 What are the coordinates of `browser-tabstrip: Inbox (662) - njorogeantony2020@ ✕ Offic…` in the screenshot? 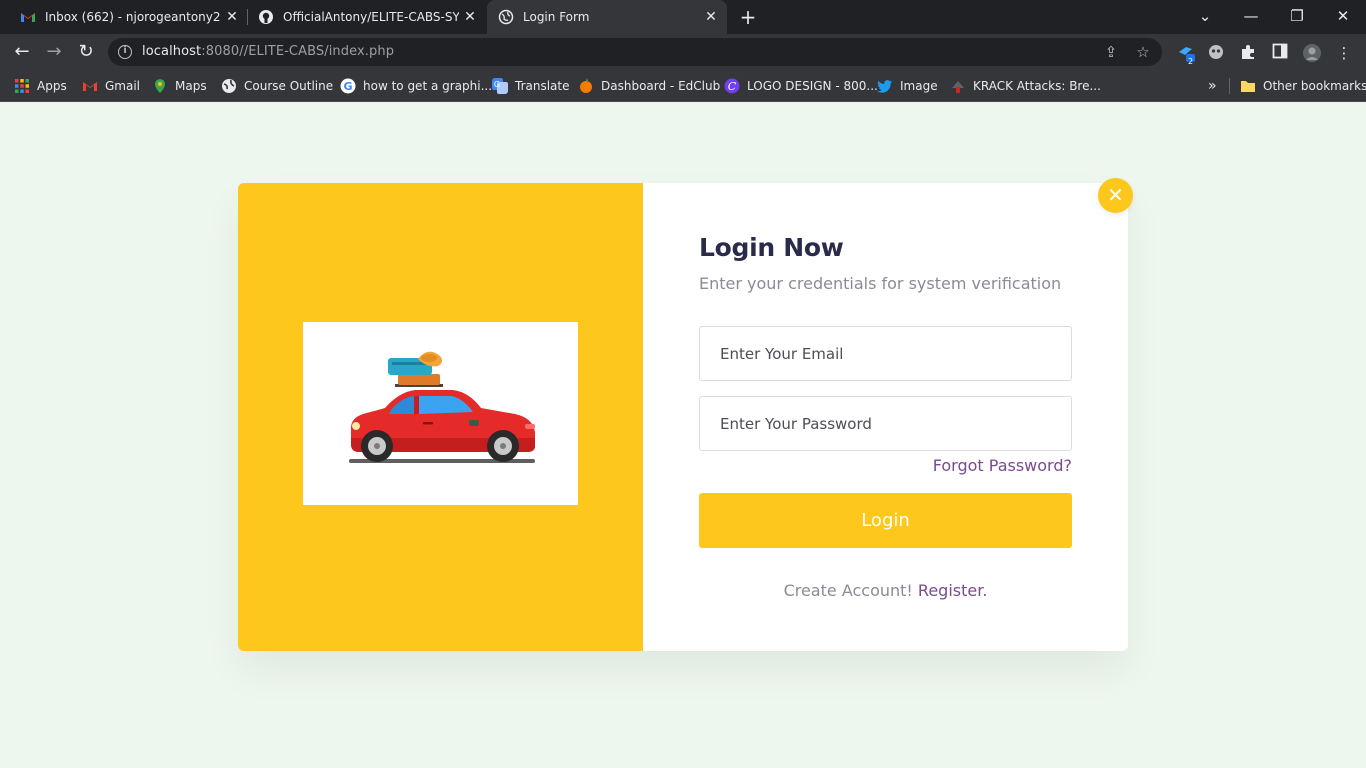 It's located at (683, 17).